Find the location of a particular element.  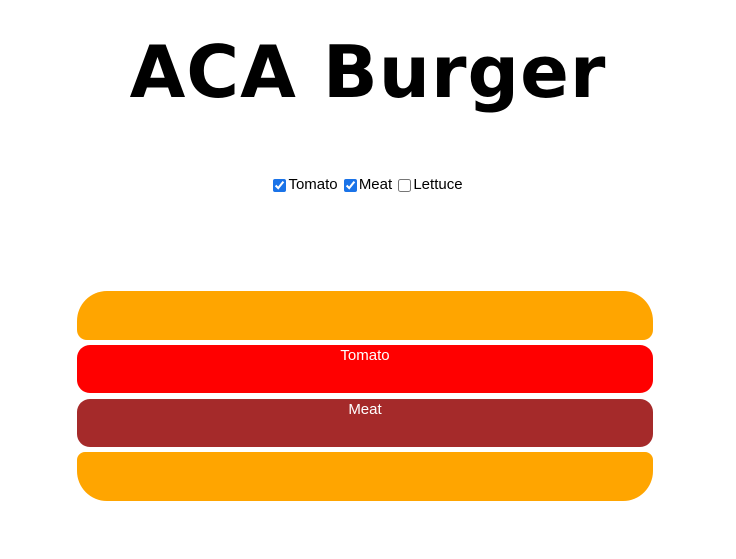

meat-checkbox is located at coordinates (350, 185).